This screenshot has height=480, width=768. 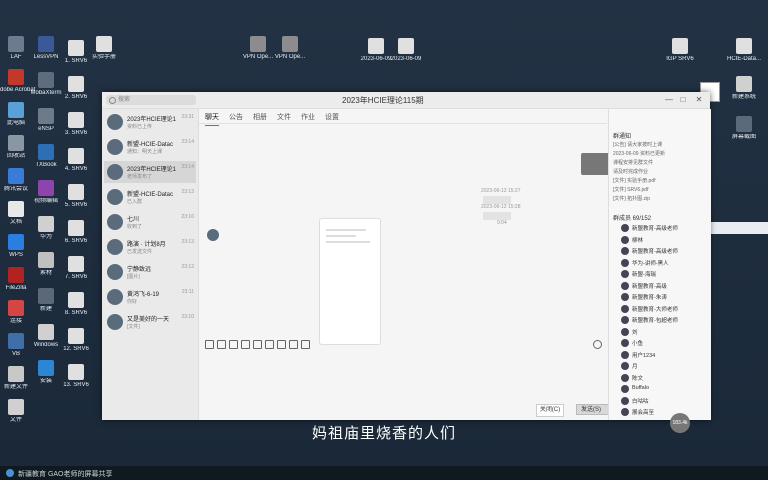 What do you see at coordinates (76, 196) in the screenshot?
I see `desktop-icon: 5. SRV6` at bounding box center [76, 196].